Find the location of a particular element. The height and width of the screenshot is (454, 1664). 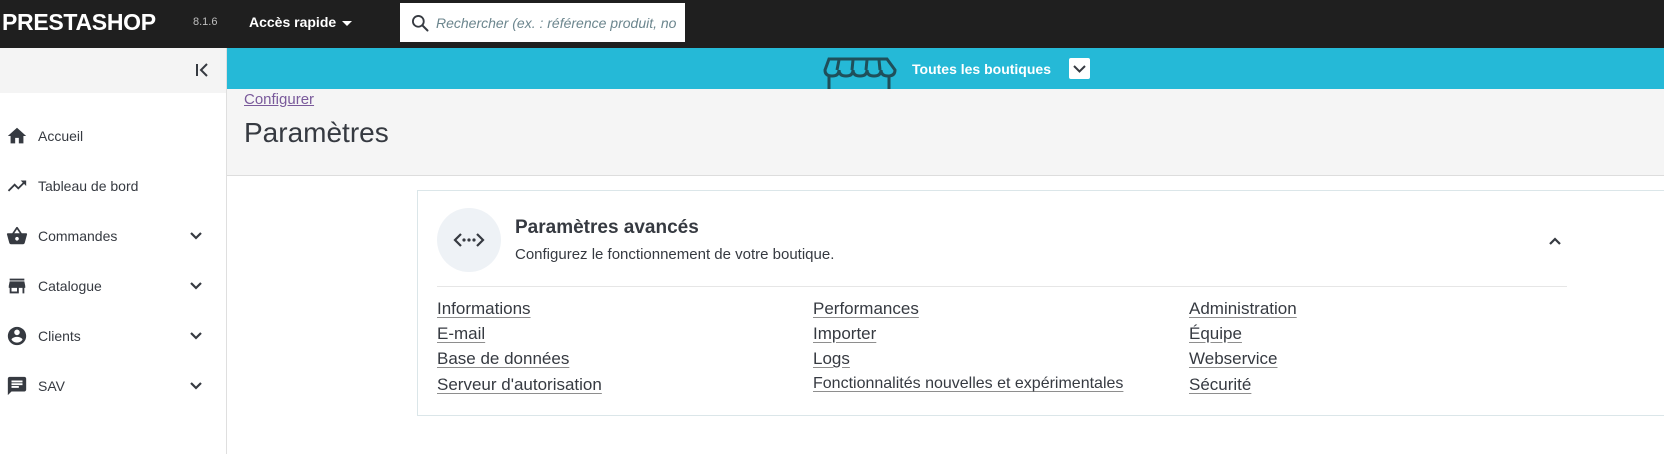

sidebar-item-clients: Clients is located at coordinates (113, 336).